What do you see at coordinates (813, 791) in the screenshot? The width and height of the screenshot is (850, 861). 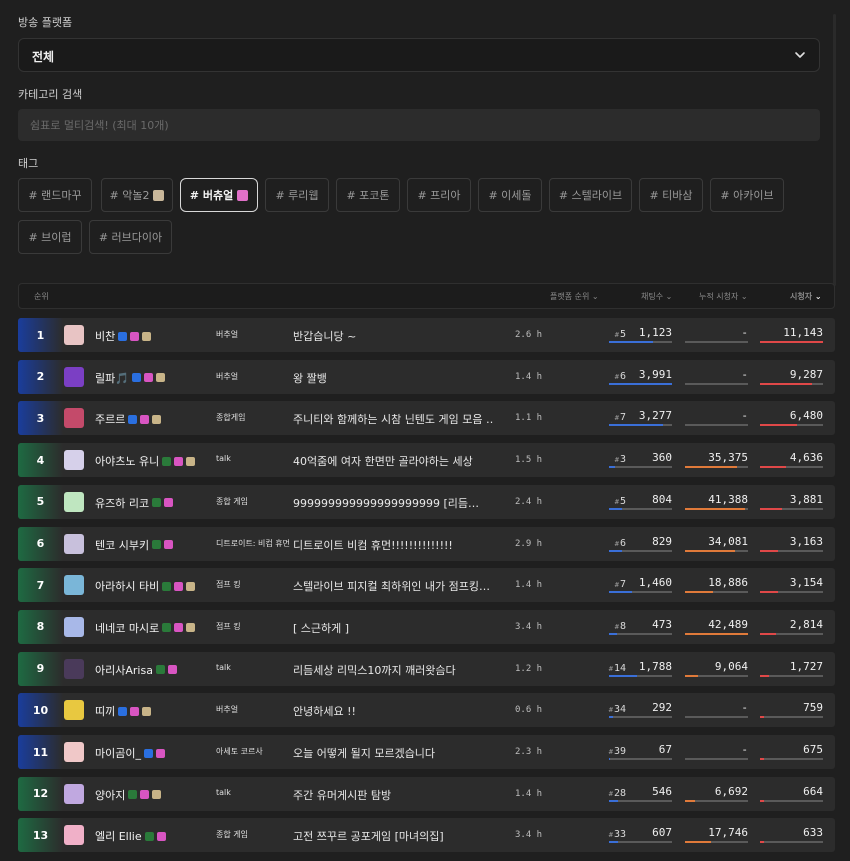 I see `viewer-count-value: 664` at bounding box center [813, 791].